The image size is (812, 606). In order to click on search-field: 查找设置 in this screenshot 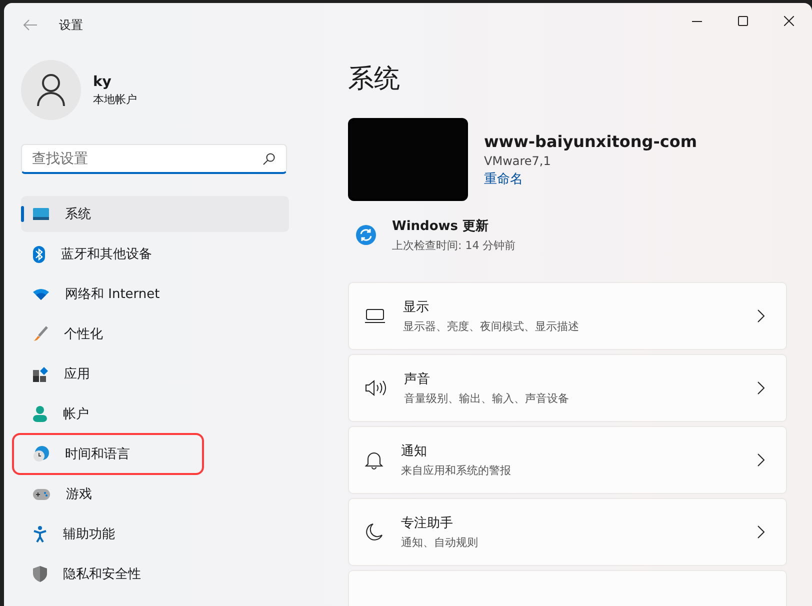, I will do `click(154, 159)`.